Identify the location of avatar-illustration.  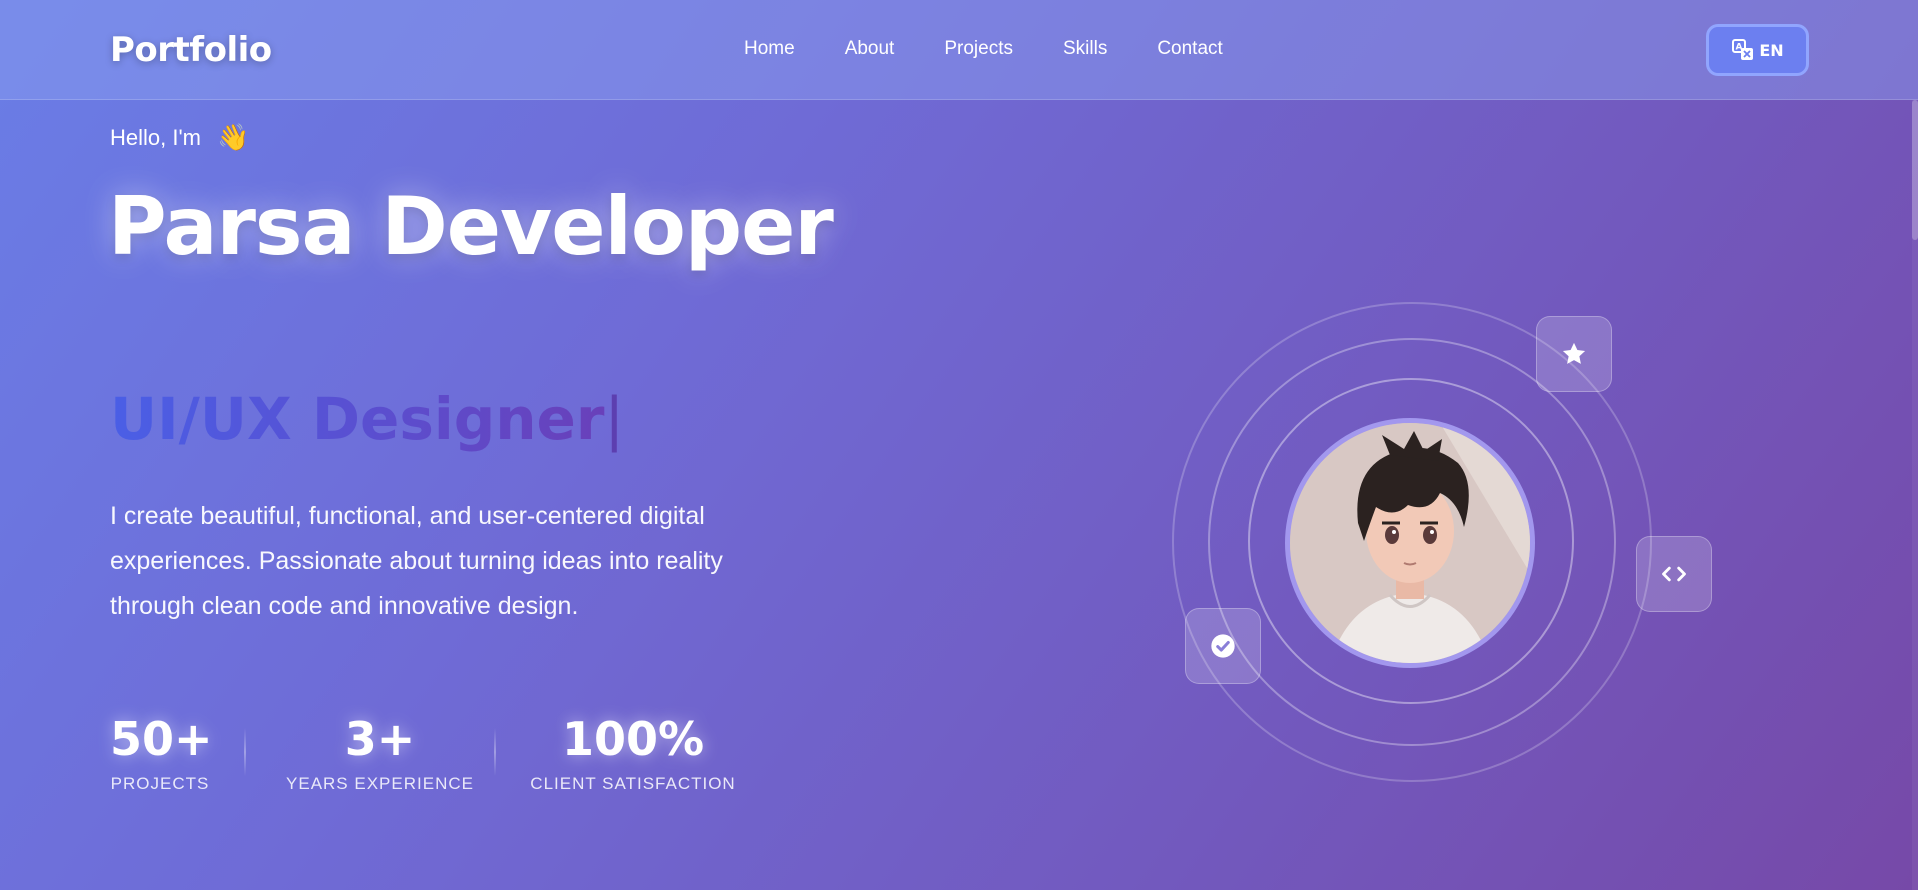
(1410, 543).